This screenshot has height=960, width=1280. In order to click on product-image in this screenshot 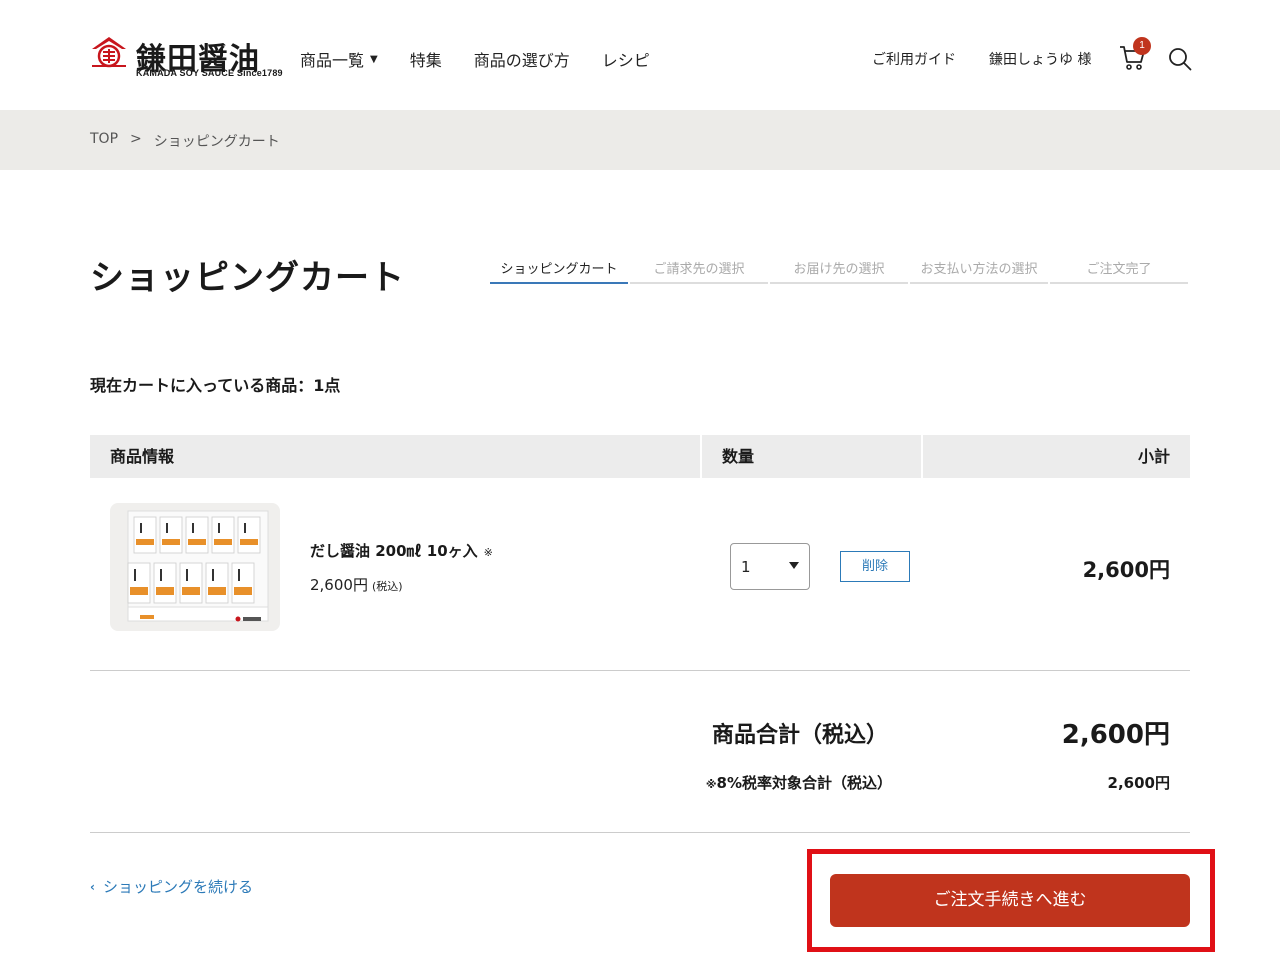, I will do `click(195, 567)`.